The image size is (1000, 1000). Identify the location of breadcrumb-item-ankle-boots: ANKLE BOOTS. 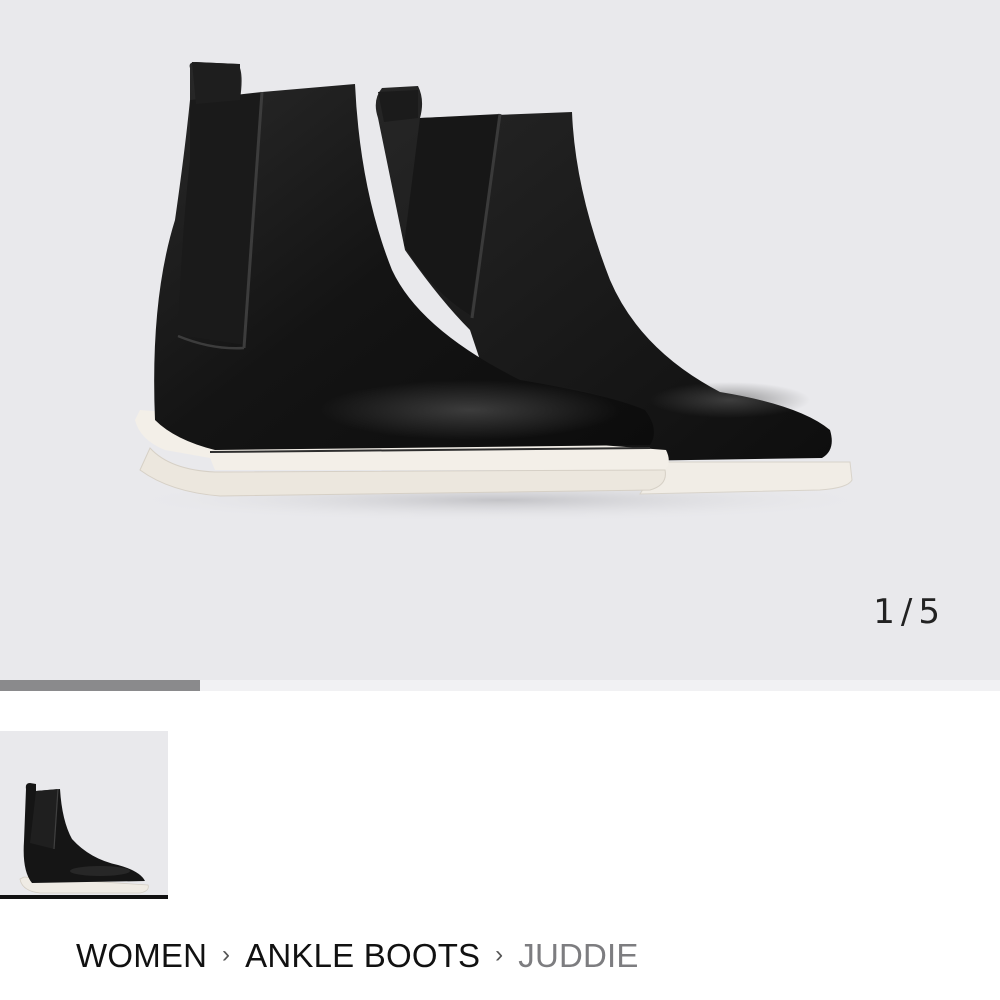
(362, 956).